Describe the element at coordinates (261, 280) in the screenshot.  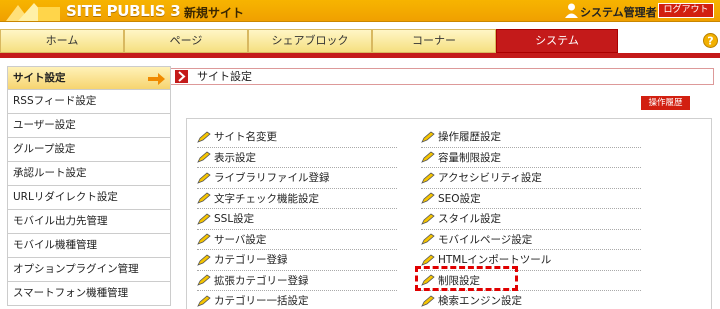
I see `link-label: 拡張カテゴリー登録` at that location.